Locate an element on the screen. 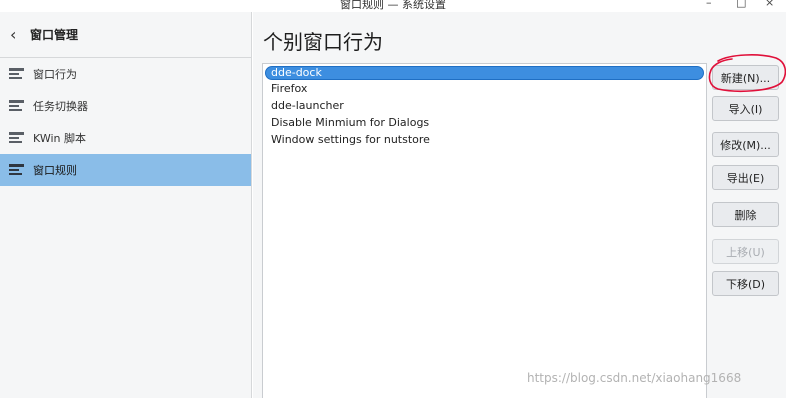  sidebar-item-label: 任务切换器 is located at coordinates (60, 106).